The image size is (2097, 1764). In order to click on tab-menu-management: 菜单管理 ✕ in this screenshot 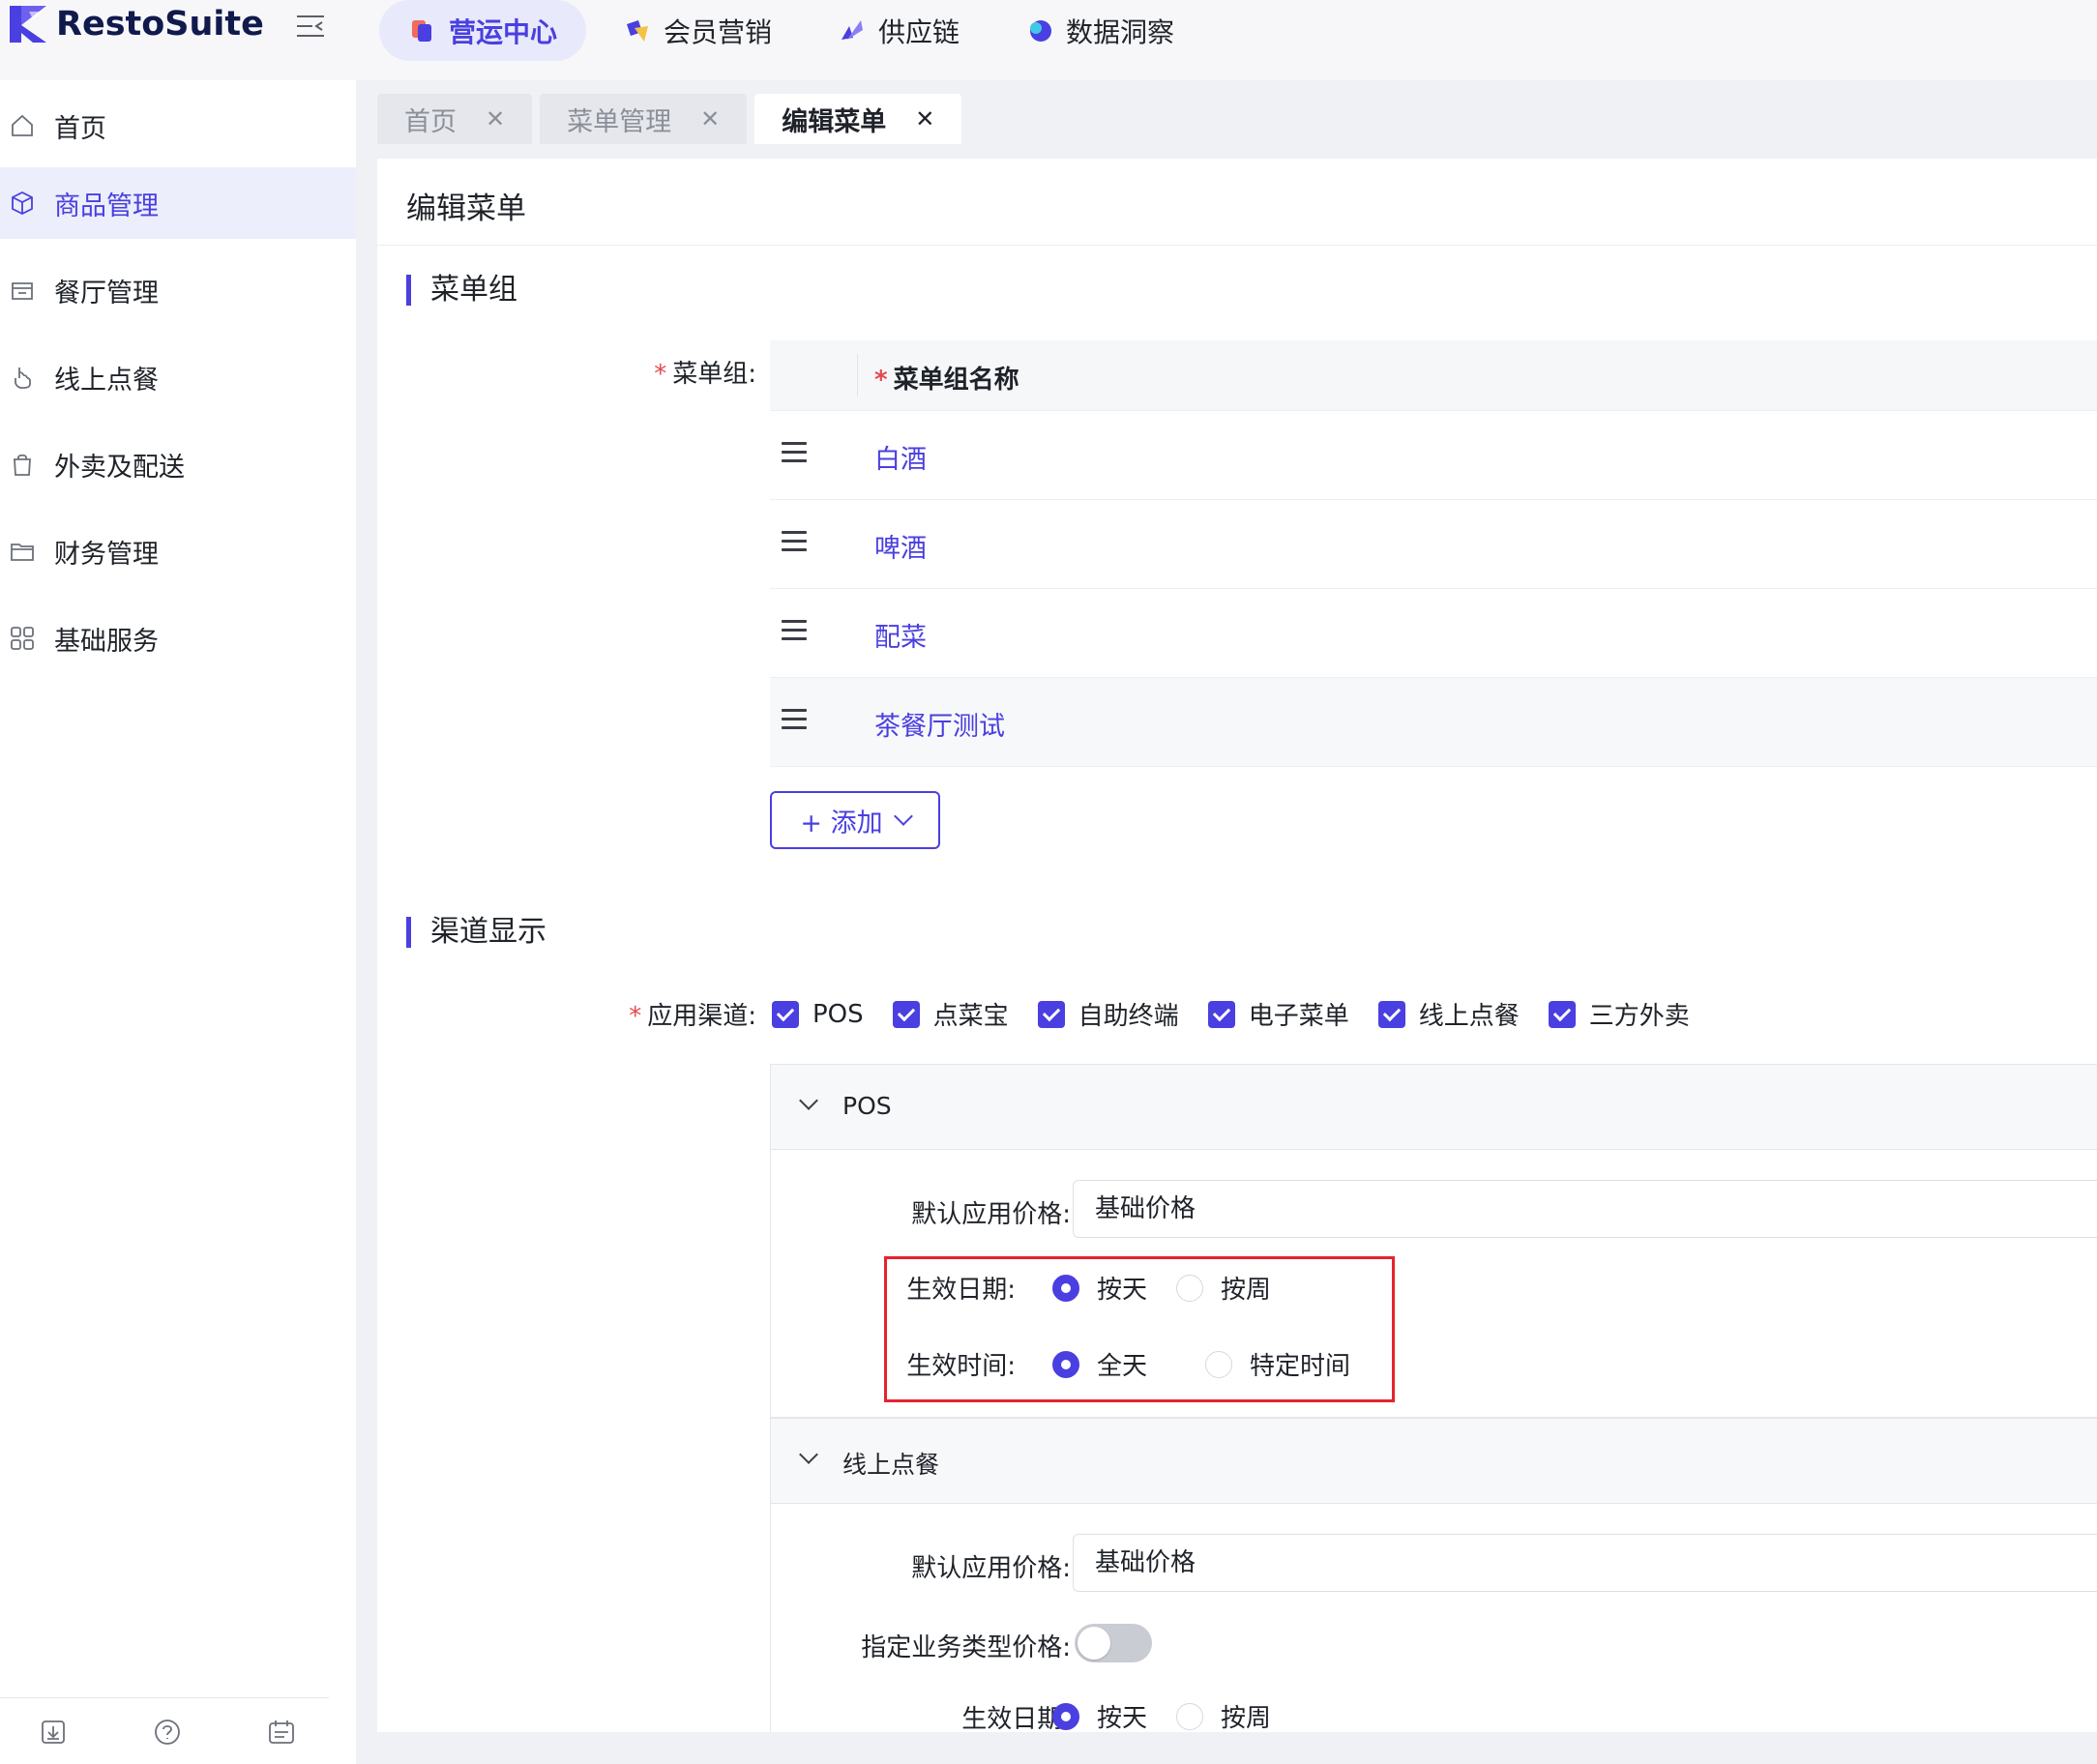, I will do `click(644, 119)`.